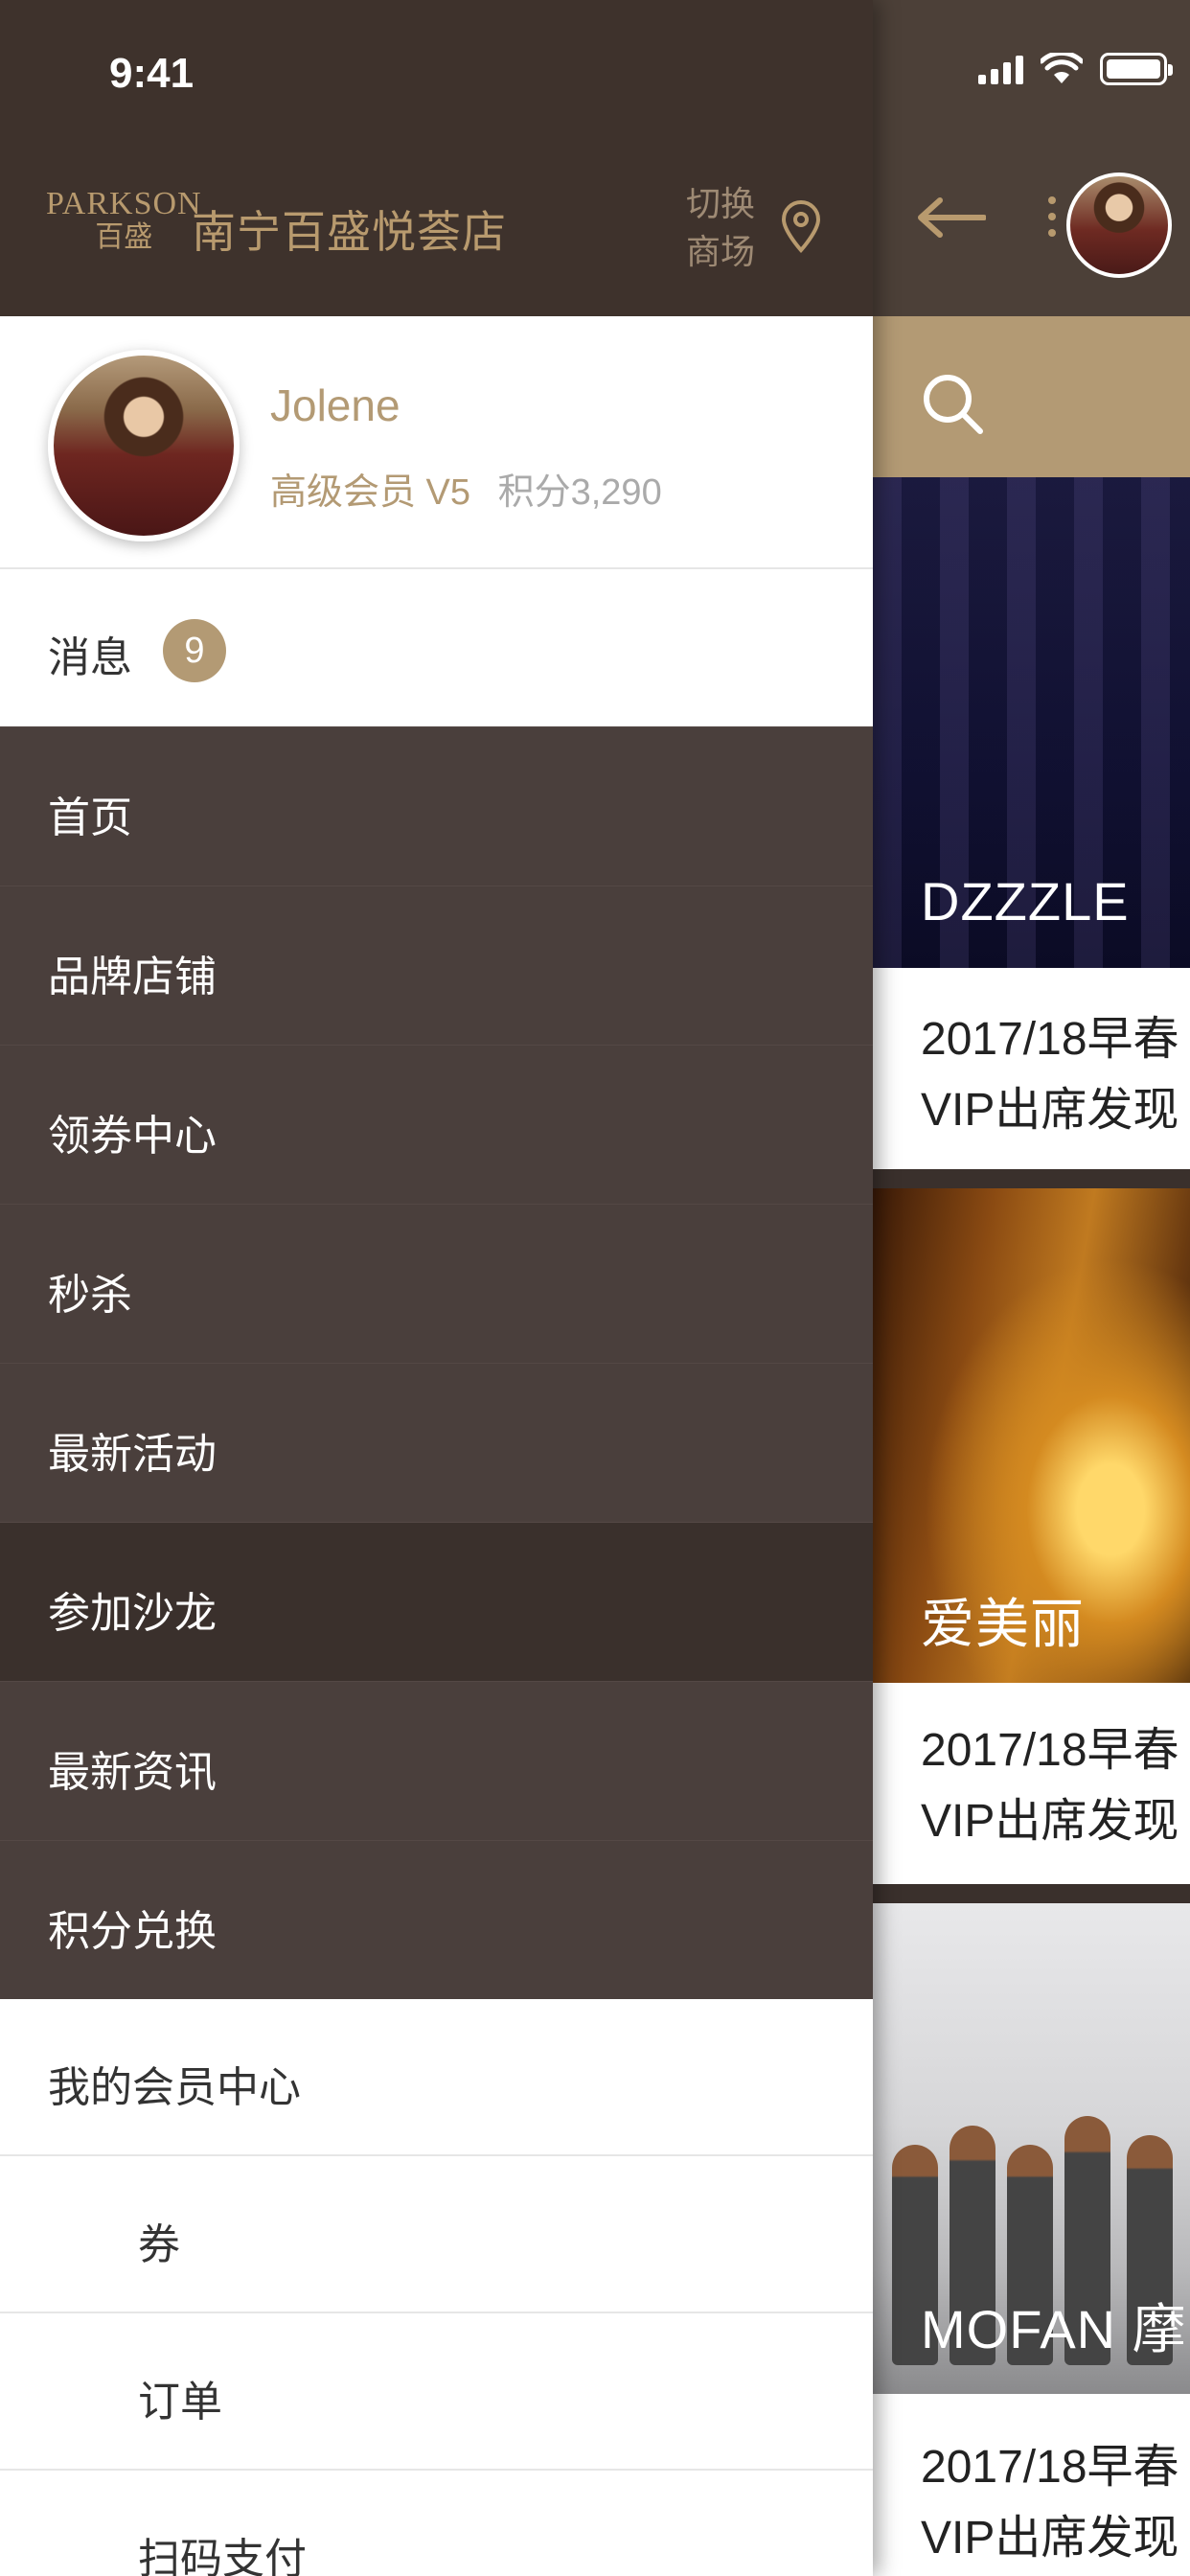  I want to click on account-item-label: 扫码支付, so click(222, 2556).